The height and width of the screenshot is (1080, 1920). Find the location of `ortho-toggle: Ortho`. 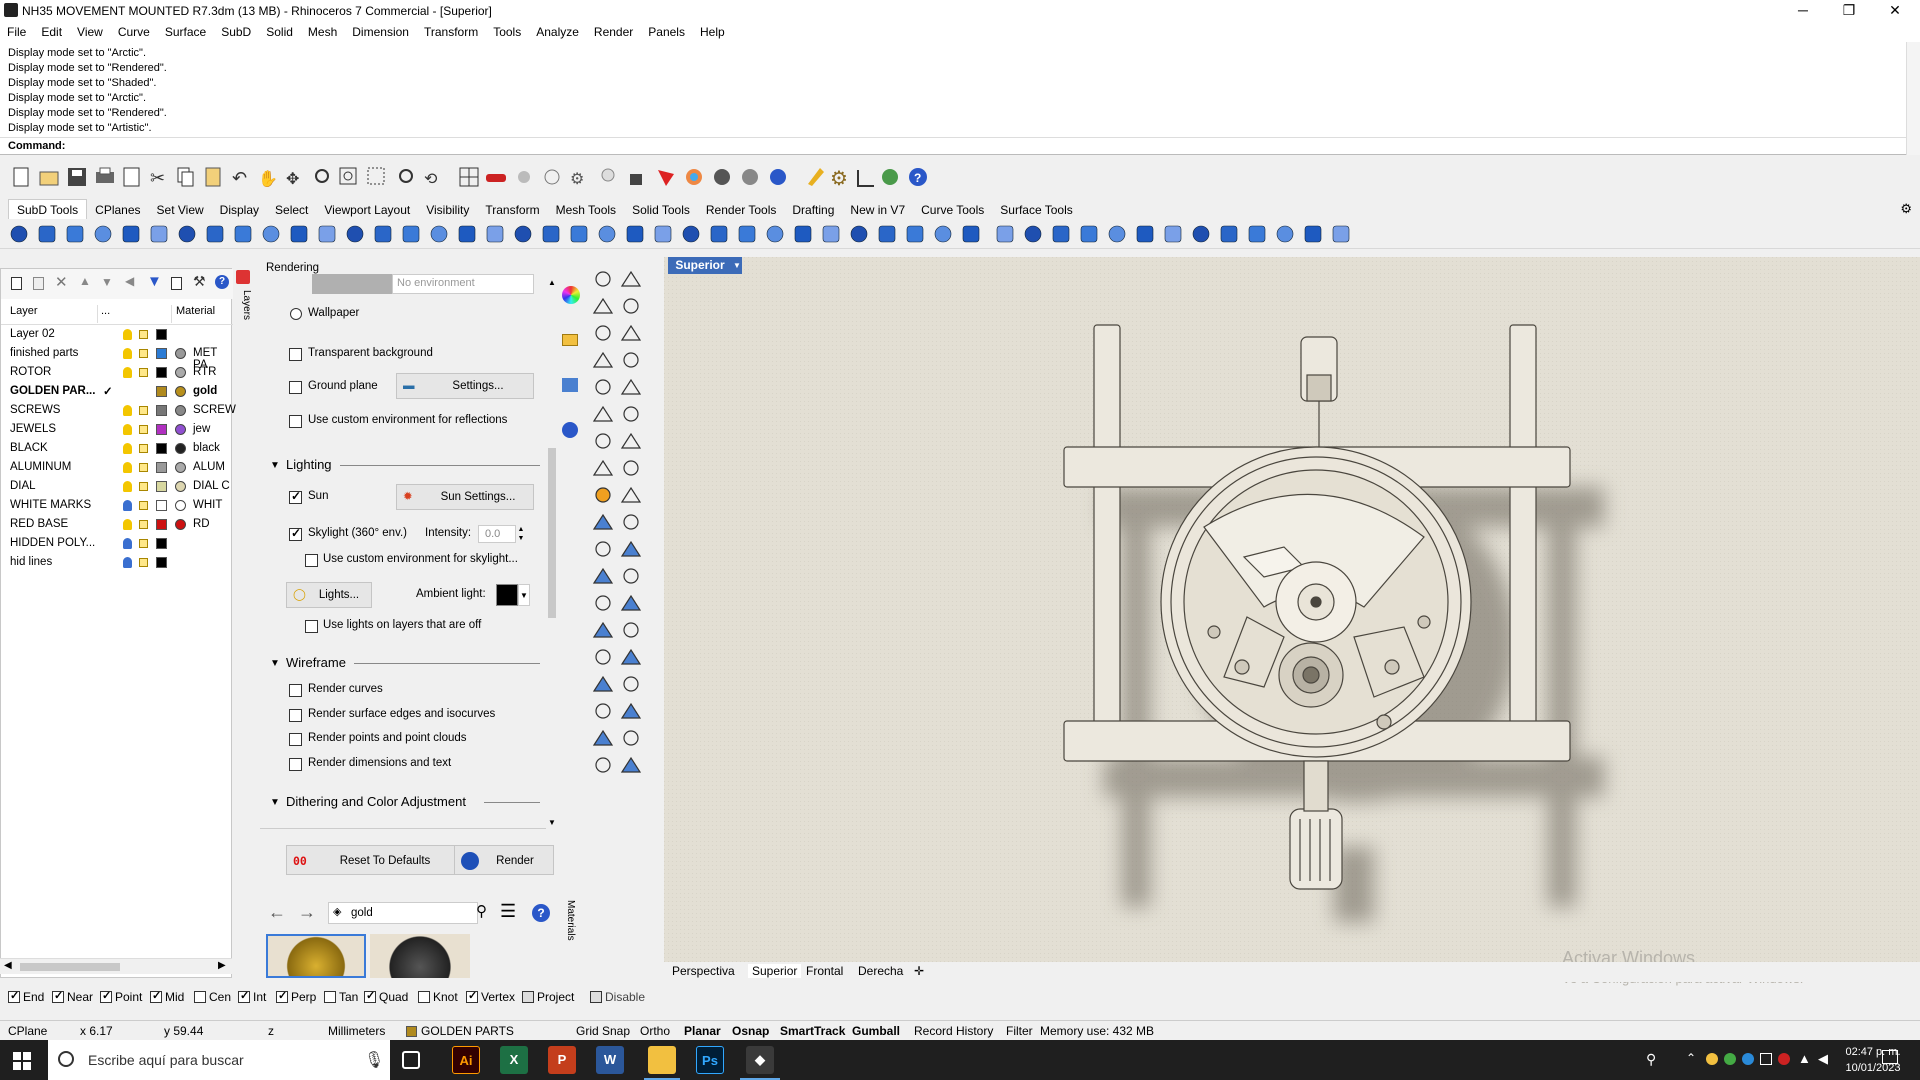

ortho-toggle: Ortho is located at coordinates (655, 1031).